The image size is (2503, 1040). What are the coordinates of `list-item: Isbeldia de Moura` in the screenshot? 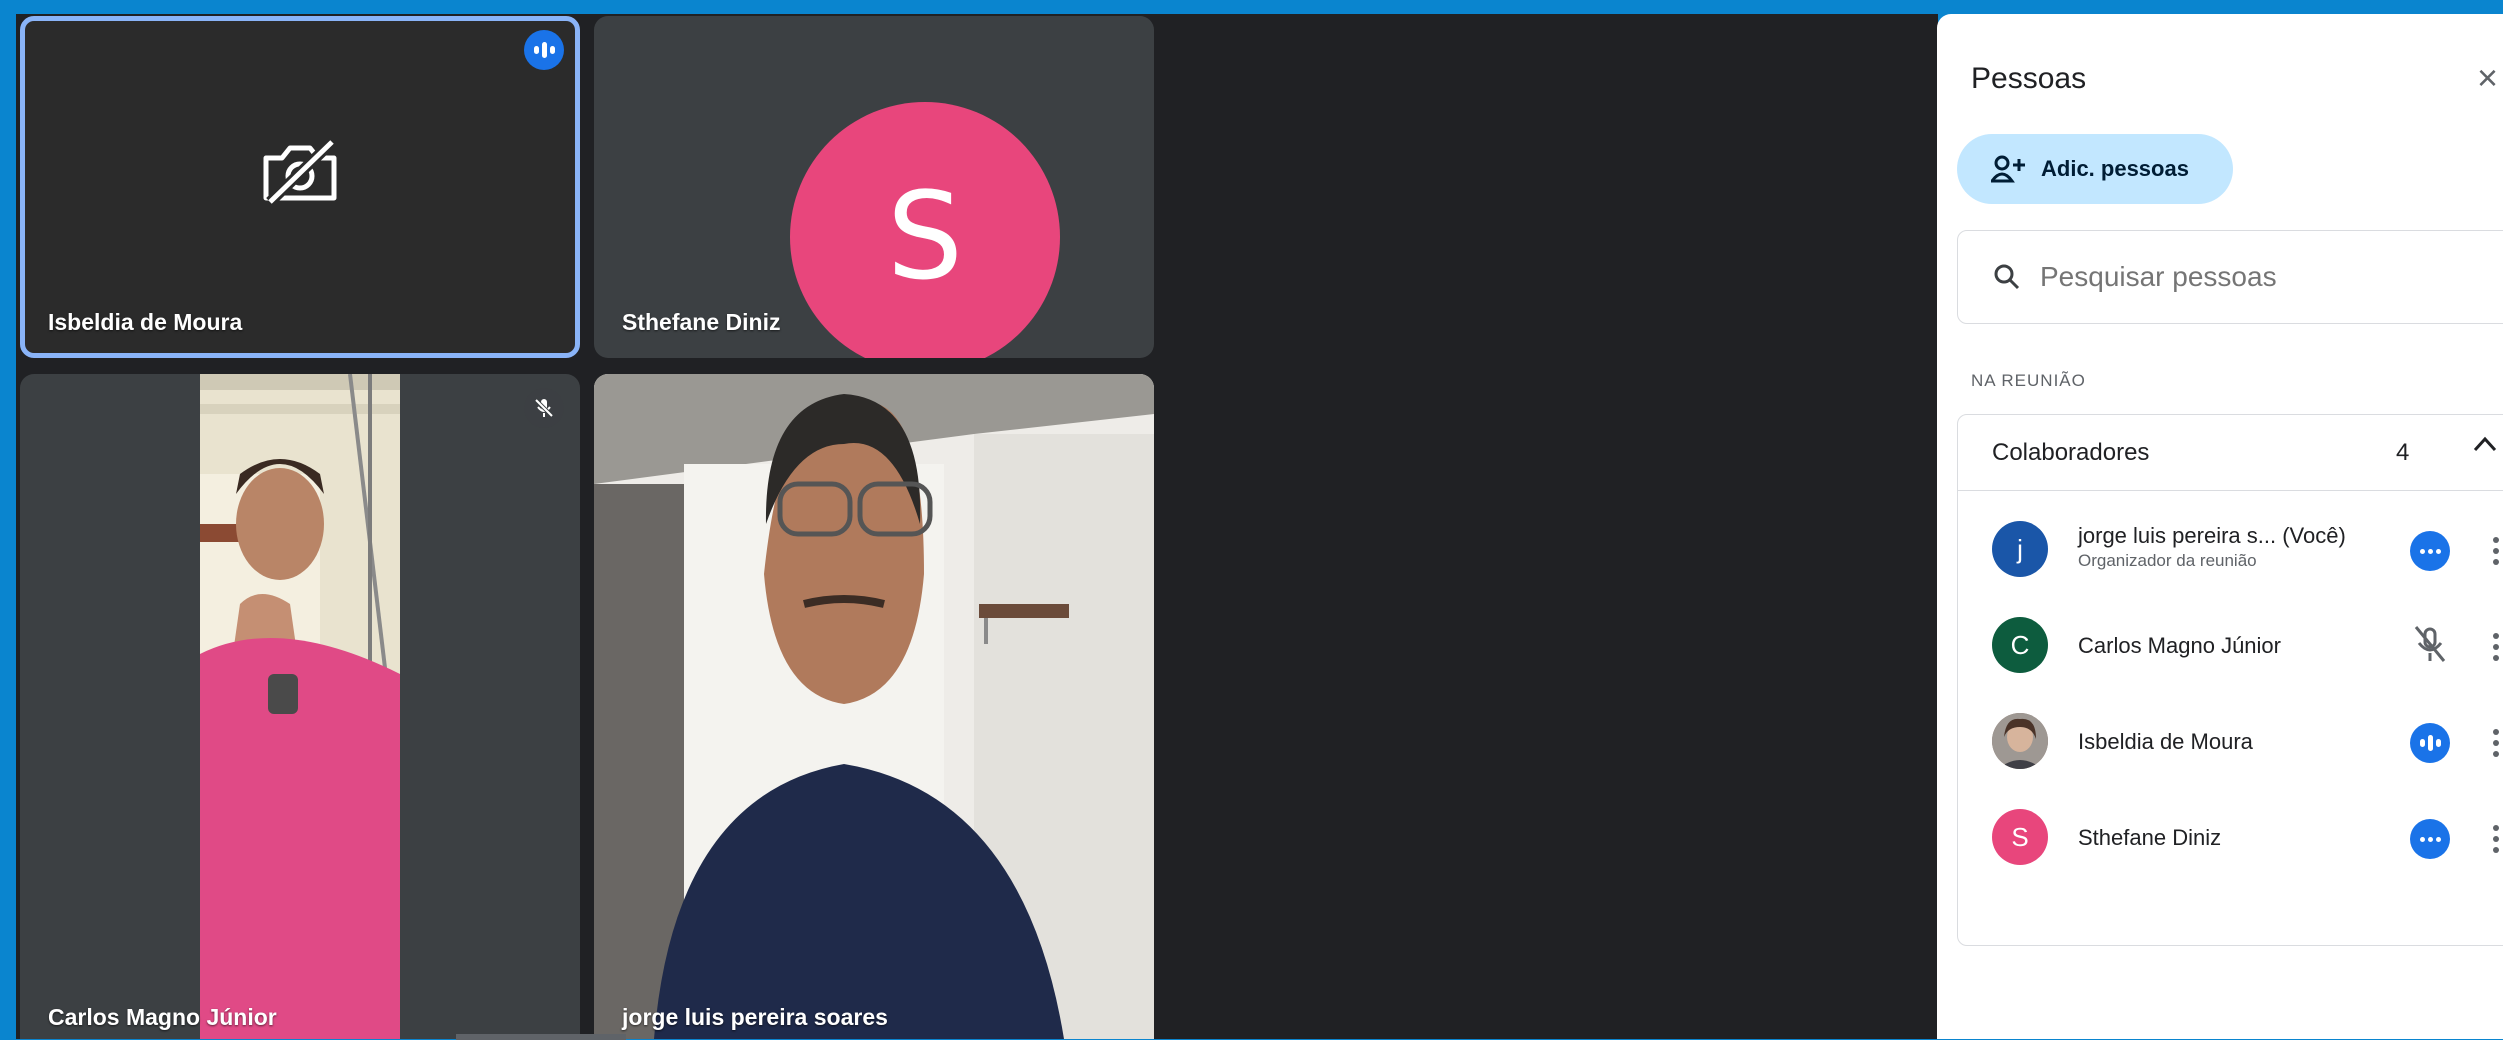 It's located at (2230, 741).